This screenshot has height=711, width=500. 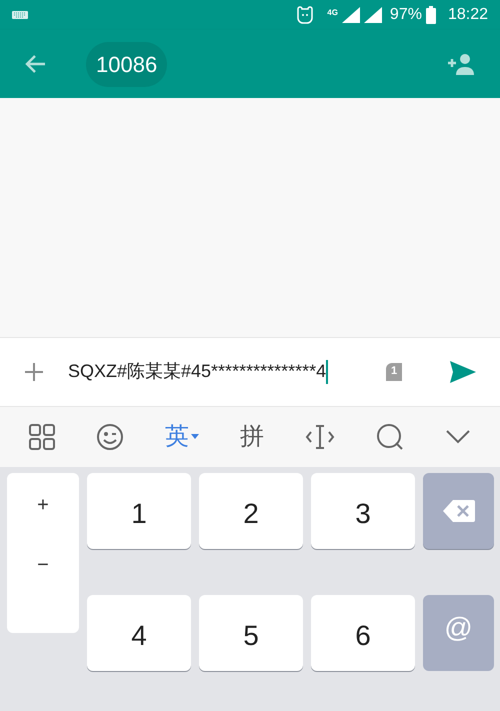 I want to click on number-key: 3, so click(x=363, y=510).